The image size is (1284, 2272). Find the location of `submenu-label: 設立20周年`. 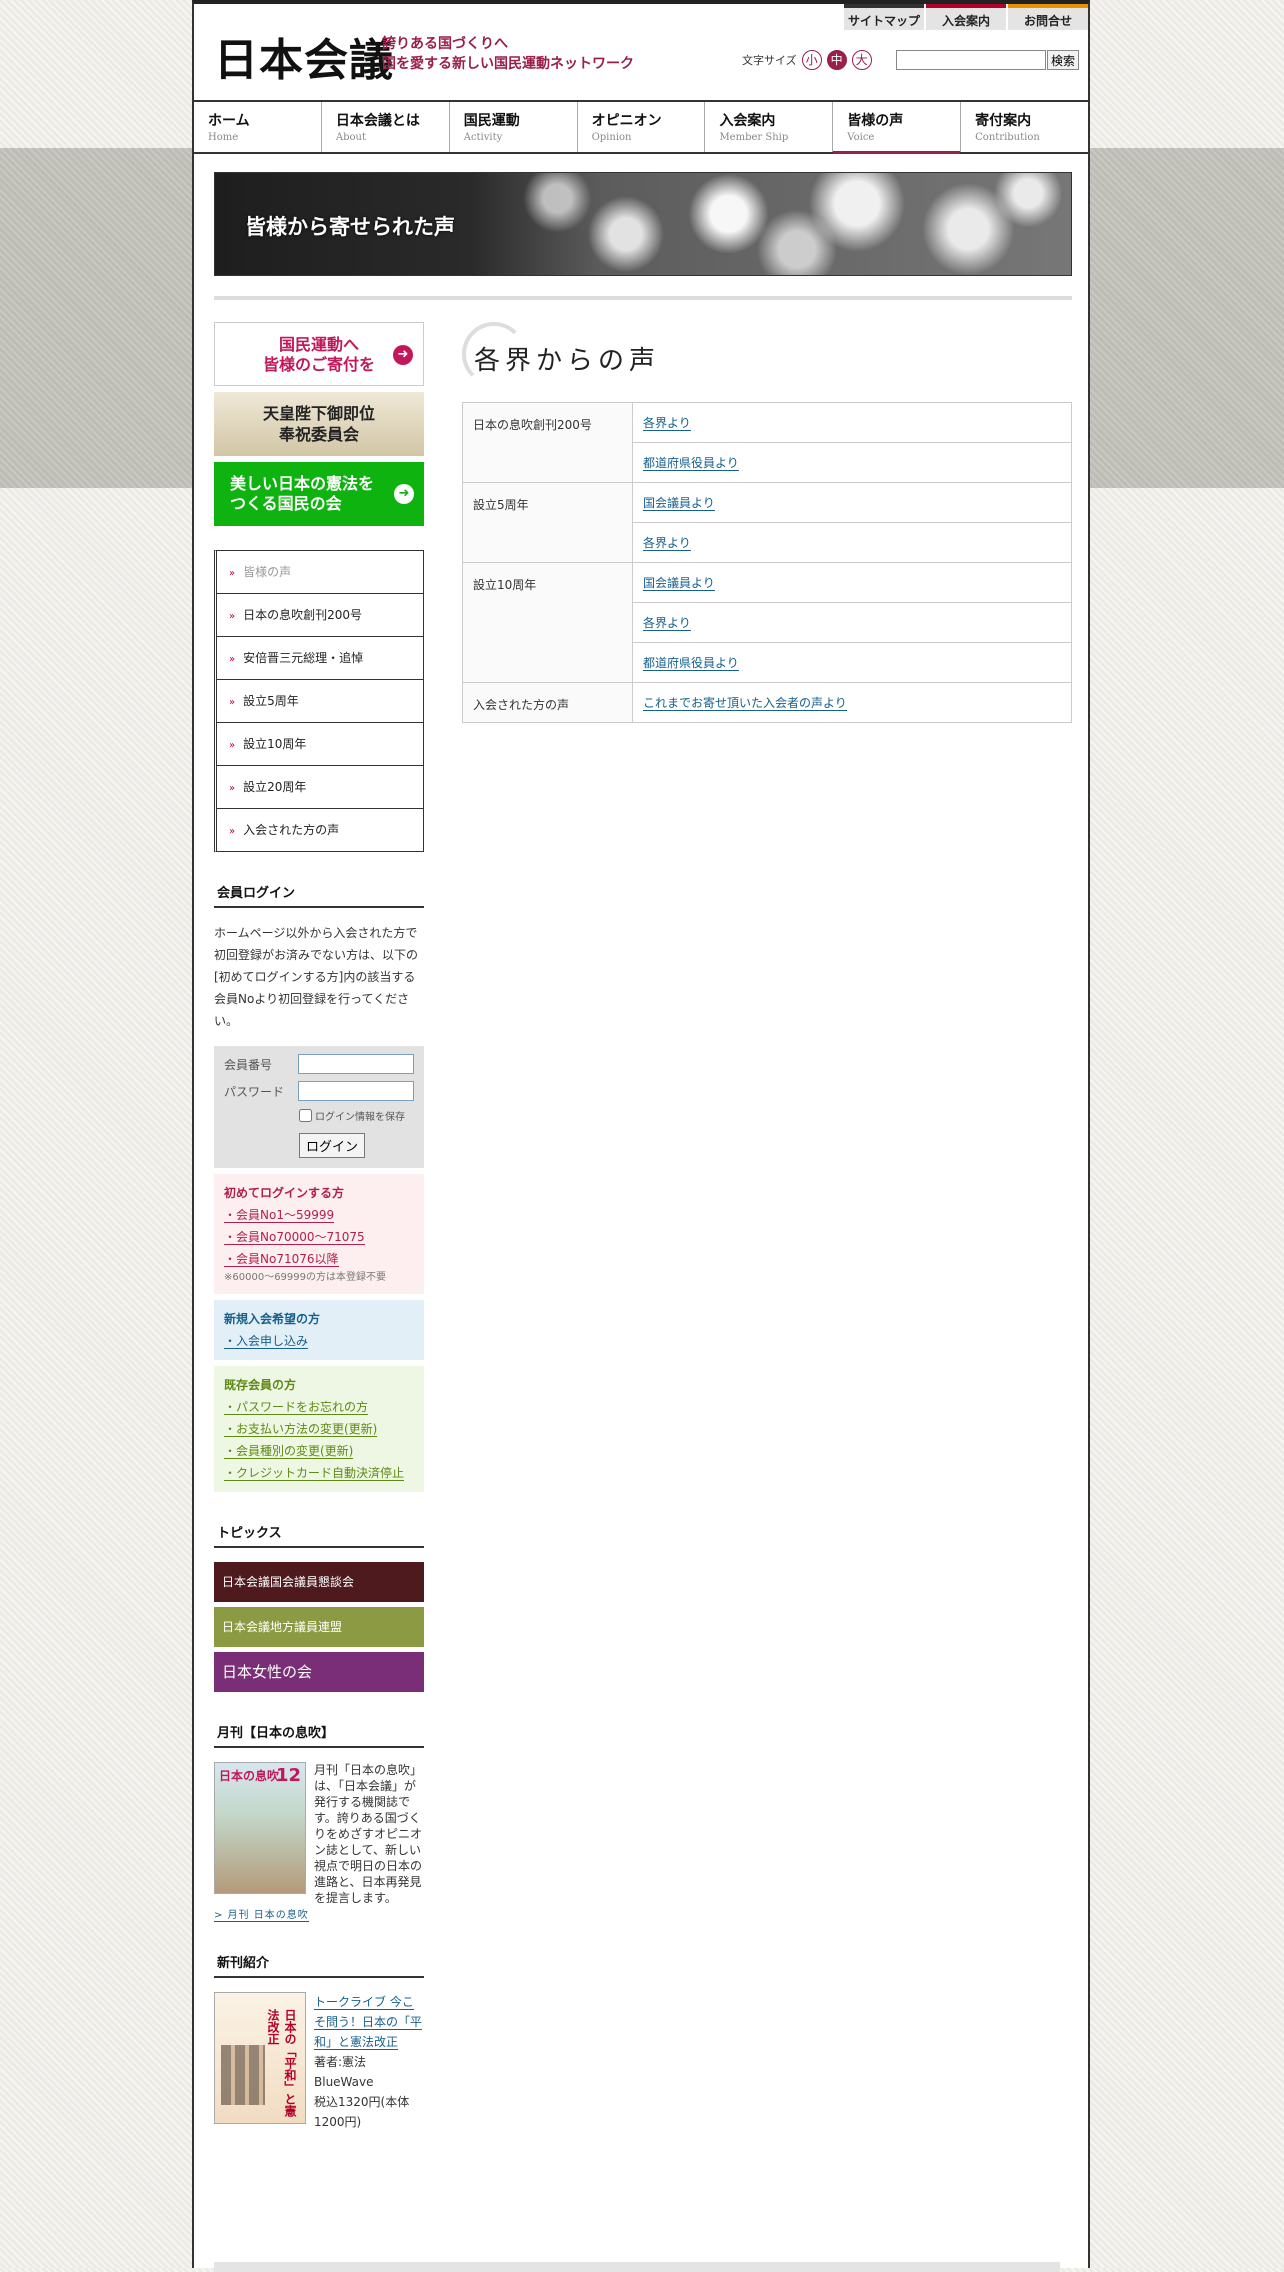

submenu-label: 設立20周年 is located at coordinates (275, 787).